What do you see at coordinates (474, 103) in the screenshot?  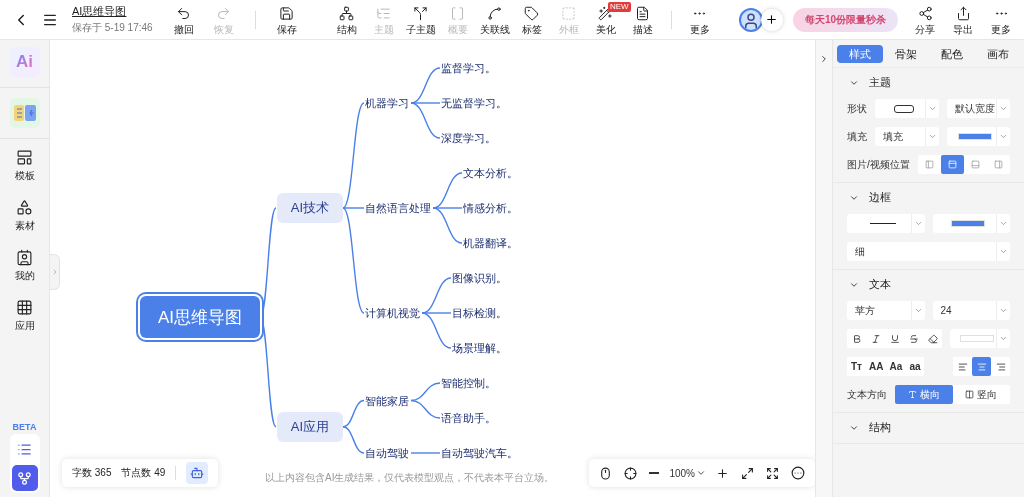 I see `subtopic-node: 无监督学习。` at bounding box center [474, 103].